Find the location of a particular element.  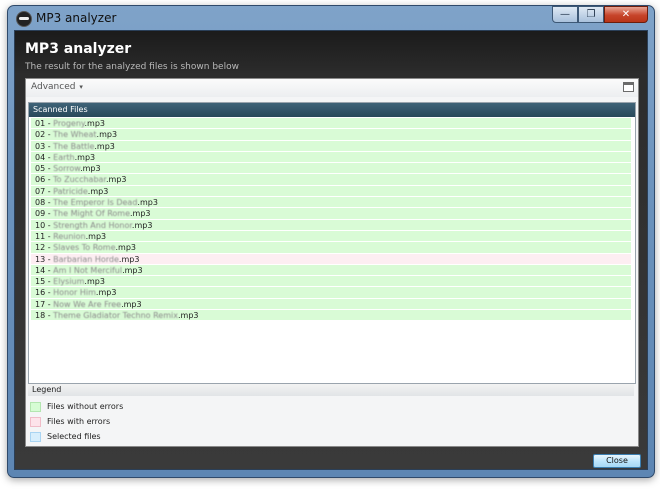

file-number: 09 - is located at coordinates (44, 214).